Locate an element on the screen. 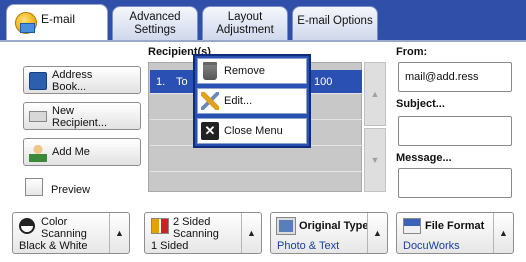 Image resolution: width=526 pixels, height=262 pixels. recipient-suffix: 100 is located at coordinates (323, 82).